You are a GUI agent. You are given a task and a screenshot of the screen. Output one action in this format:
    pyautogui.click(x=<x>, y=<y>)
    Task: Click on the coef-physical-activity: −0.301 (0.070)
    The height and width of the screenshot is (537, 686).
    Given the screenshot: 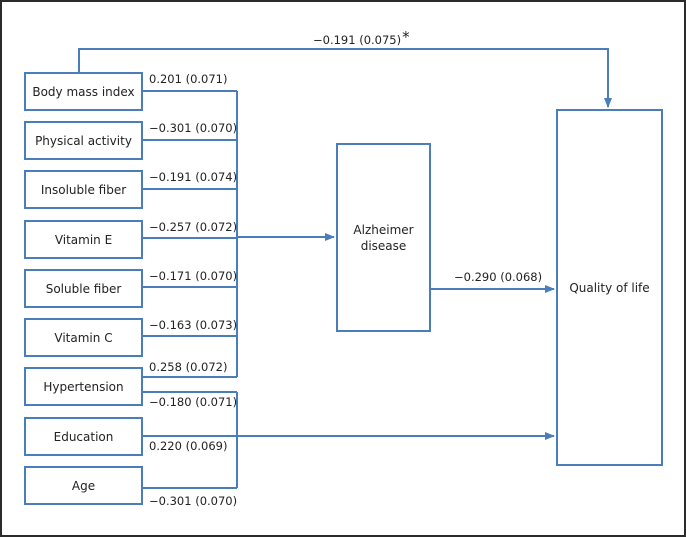 What is the action you would take?
    pyautogui.click(x=193, y=128)
    